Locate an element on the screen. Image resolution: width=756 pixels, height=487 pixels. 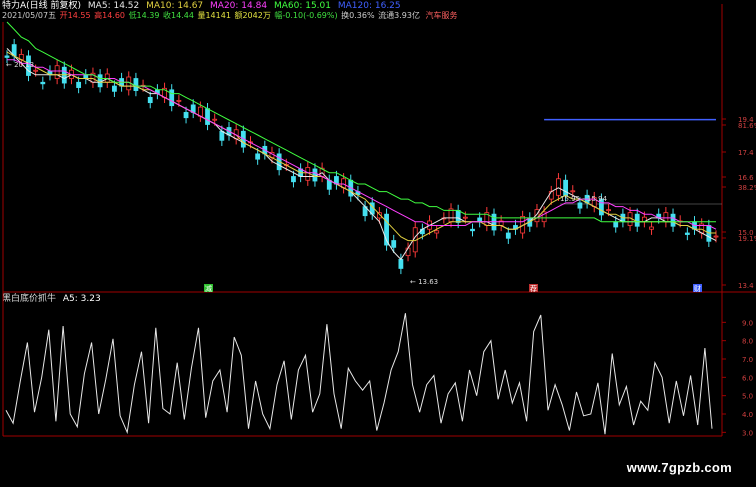
price-axis-label: 19.1% is located at coordinates (747, 239).